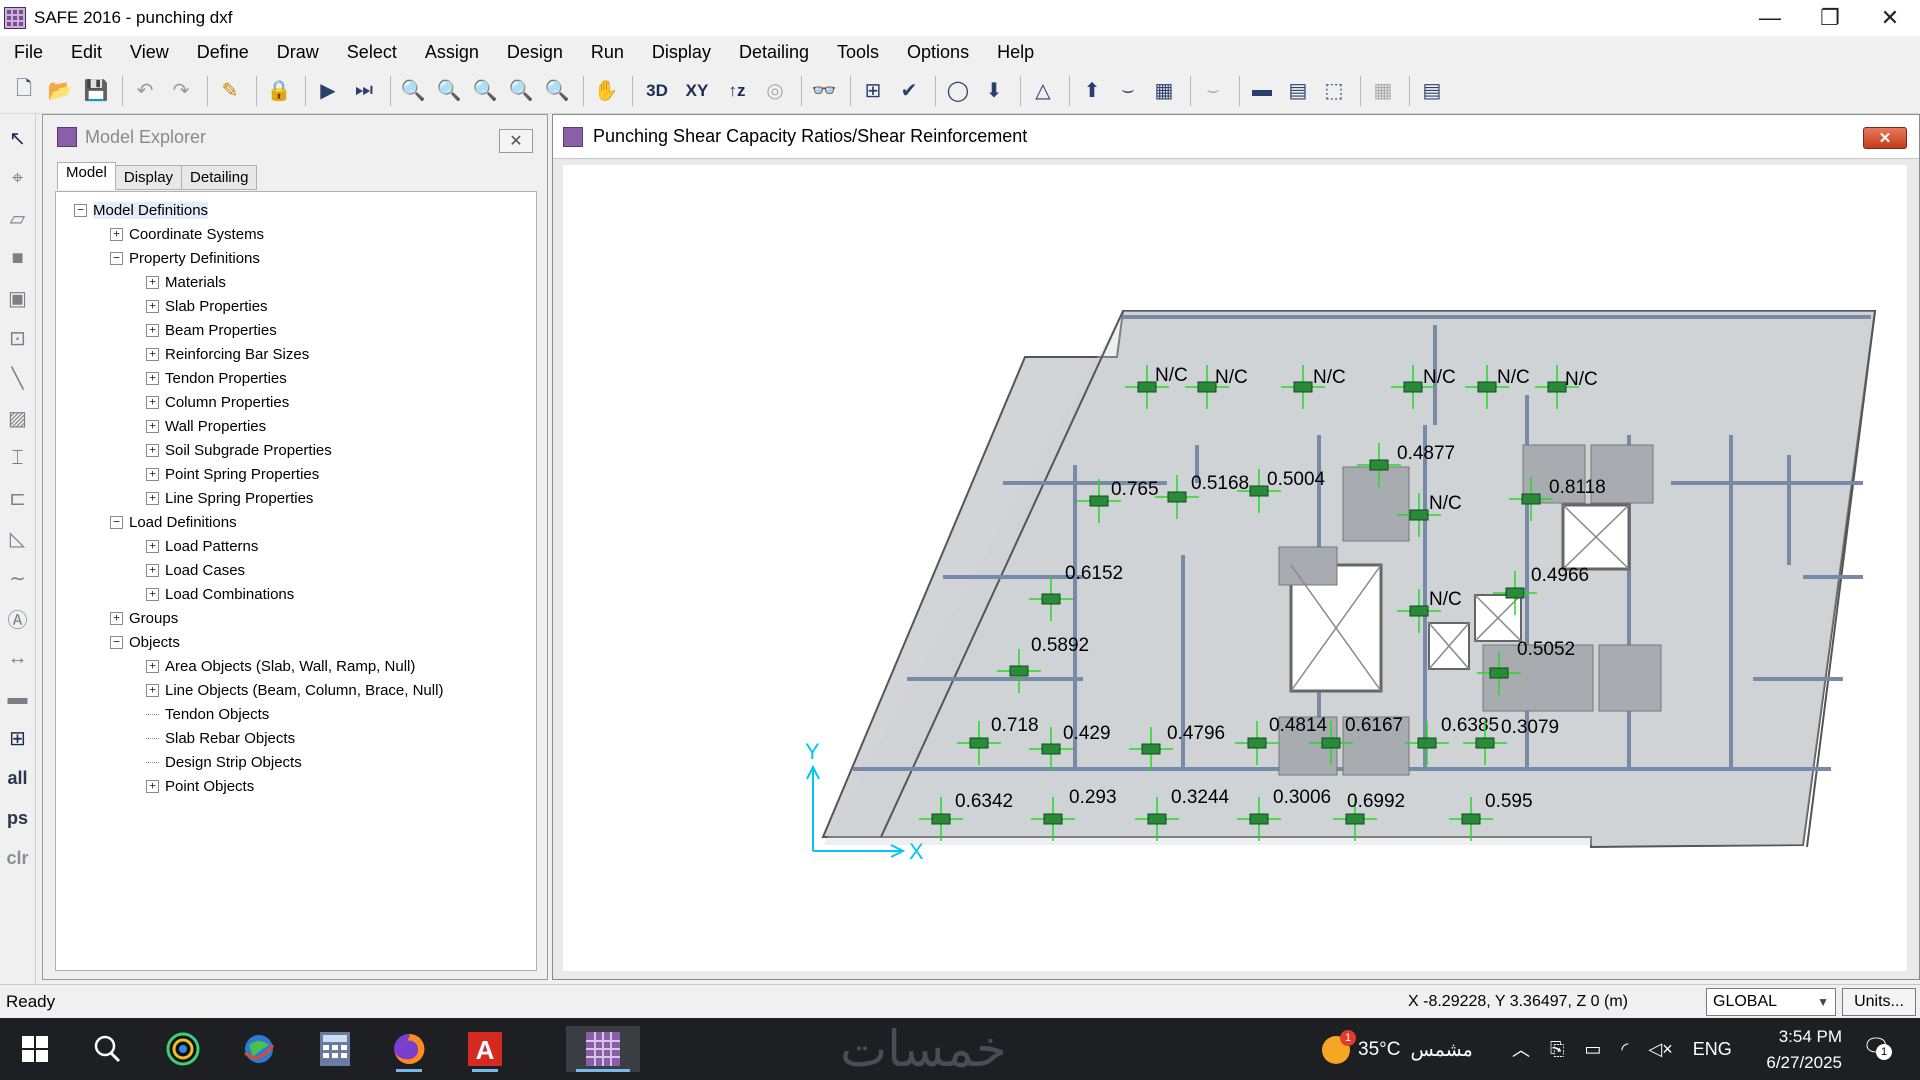  Describe the element at coordinates (18, 498) in the screenshot. I see `draw-strip-icon: ⊏` at that location.